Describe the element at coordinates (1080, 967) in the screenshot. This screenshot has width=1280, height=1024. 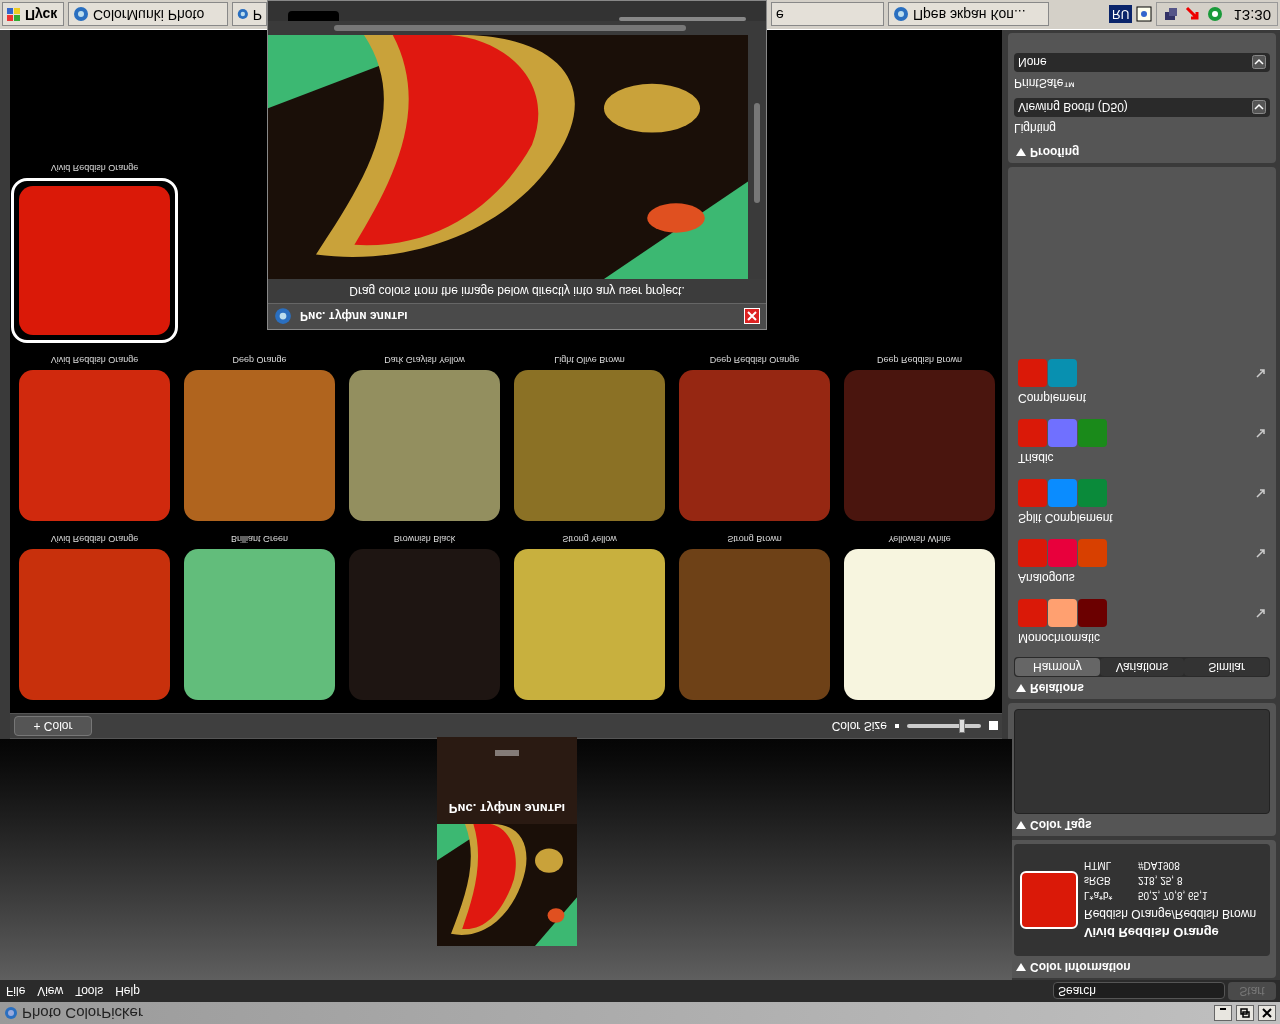
I see `panel-title: Color Information` at that location.